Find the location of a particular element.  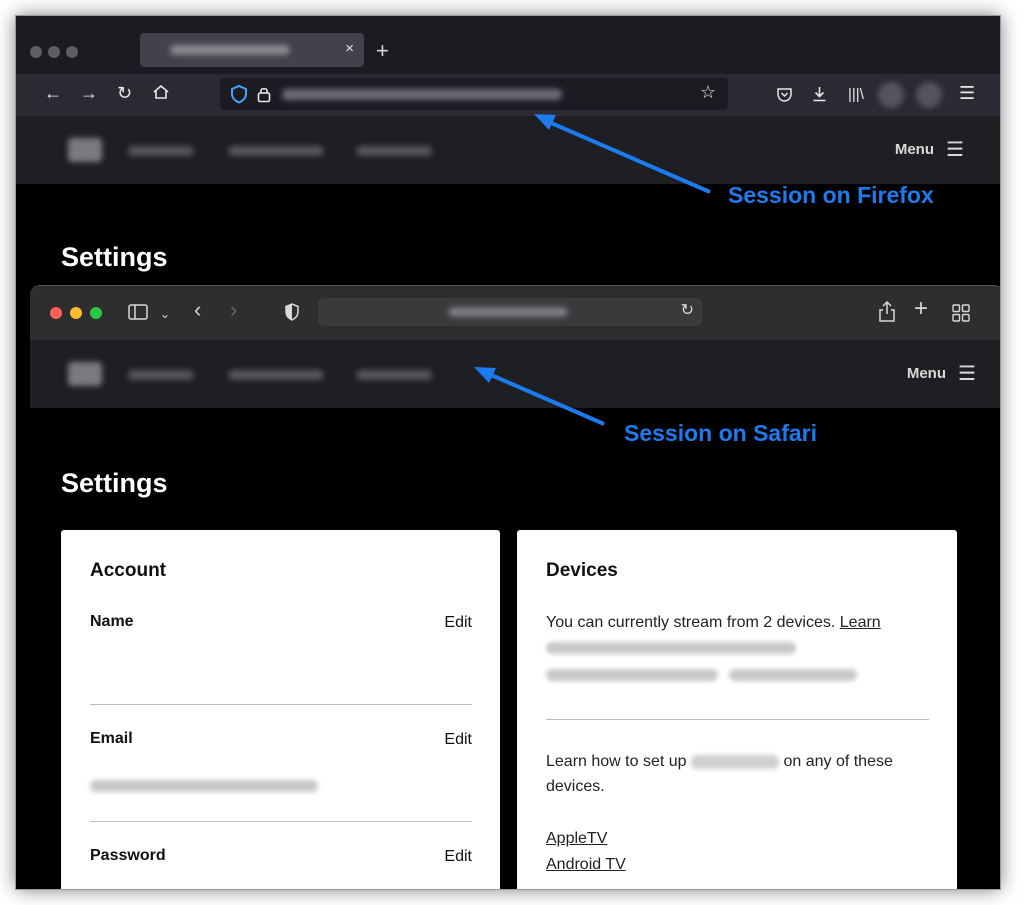

safari-session-annotation: Session on Safari is located at coordinates (721, 433).